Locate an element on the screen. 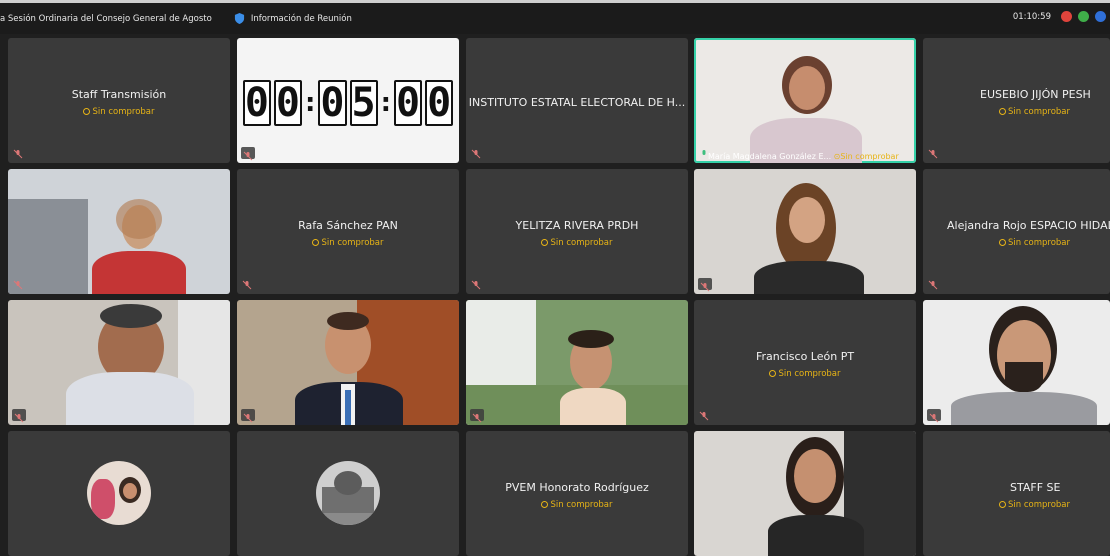 This screenshot has height=556, width=1110. participant-name: EUSEBIO JIJÓN PESH is located at coordinates (1035, 94).